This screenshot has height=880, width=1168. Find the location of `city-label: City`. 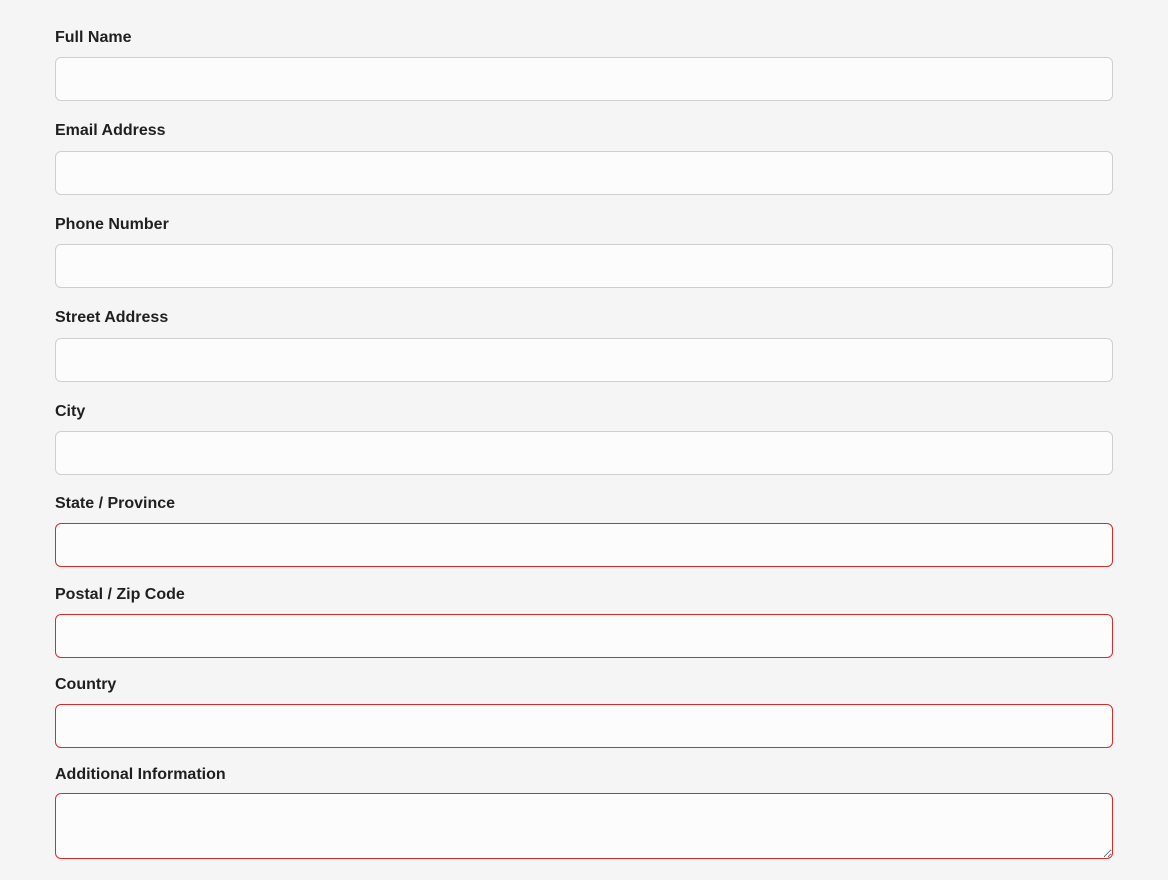

city-label: City is located at coordinates (70, 411).